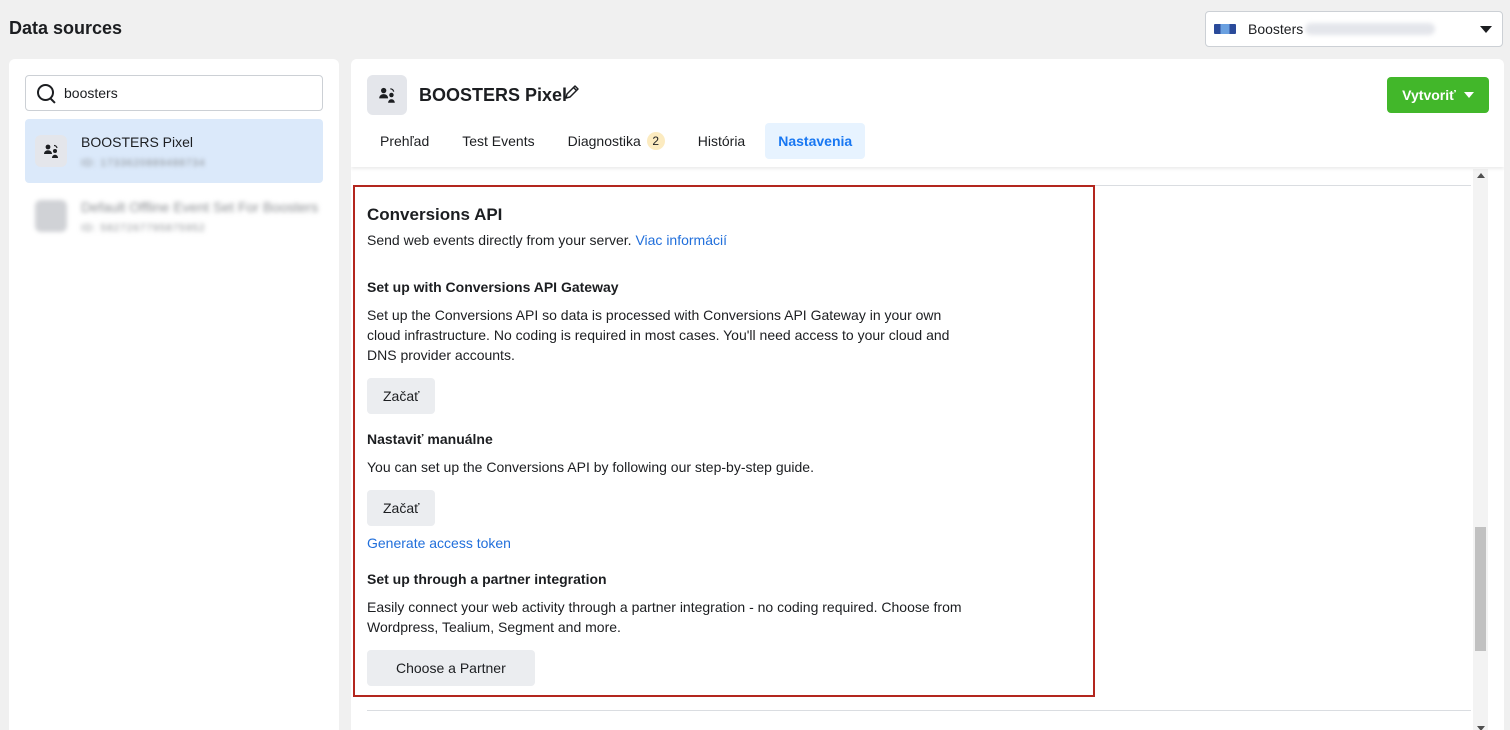 The height and width of the screenshot is (730, 1510). I want to click on pixel-title: BOOSTERS Pixel, so click(493, 95).